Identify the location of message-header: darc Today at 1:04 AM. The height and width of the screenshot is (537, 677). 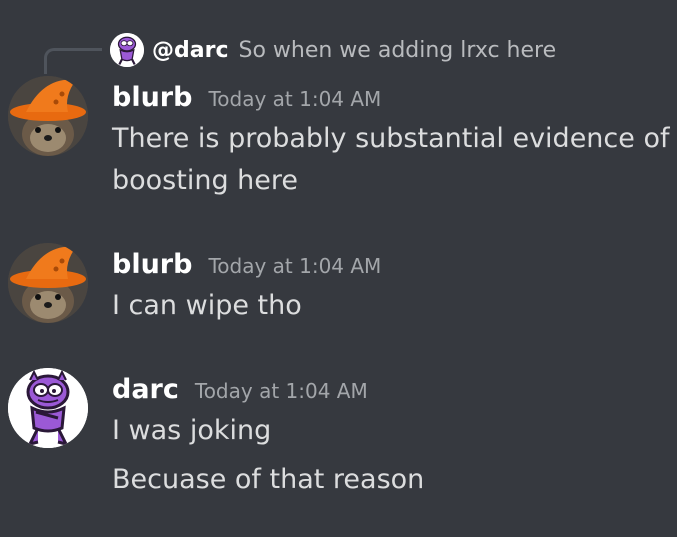
(240, 389).